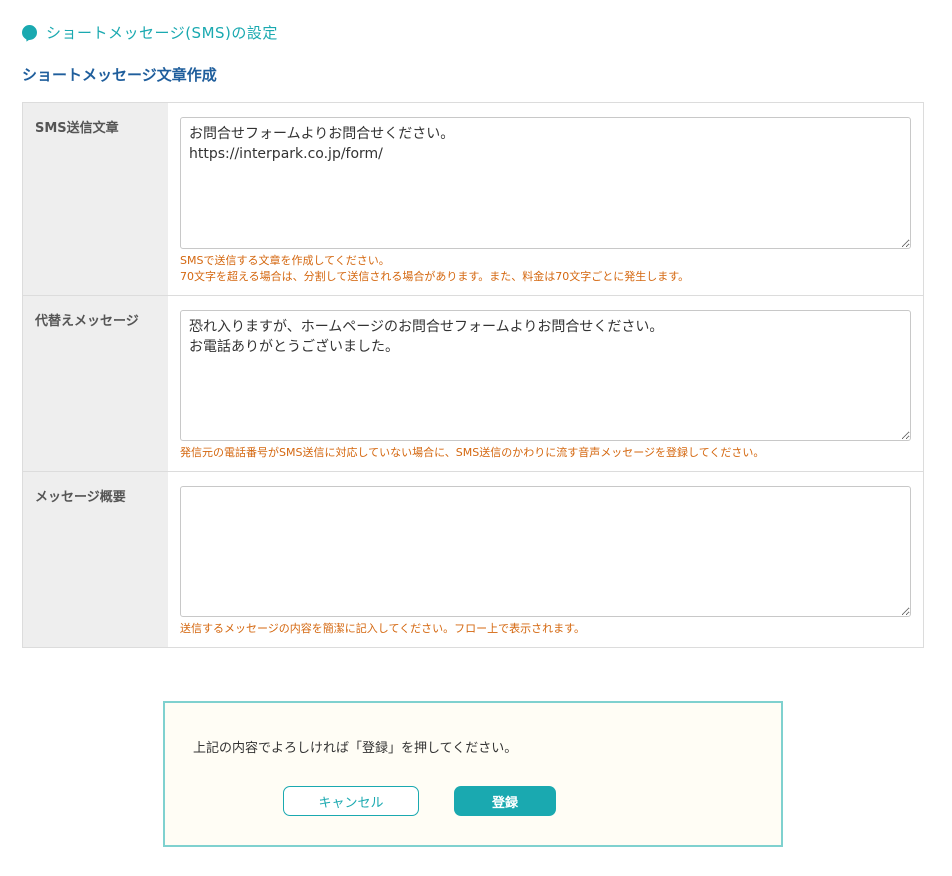  What do you see at coordinates (95, 199) in the screenshot?
I see `row-label: SMS送信文章` at bounding box center [95, 199].